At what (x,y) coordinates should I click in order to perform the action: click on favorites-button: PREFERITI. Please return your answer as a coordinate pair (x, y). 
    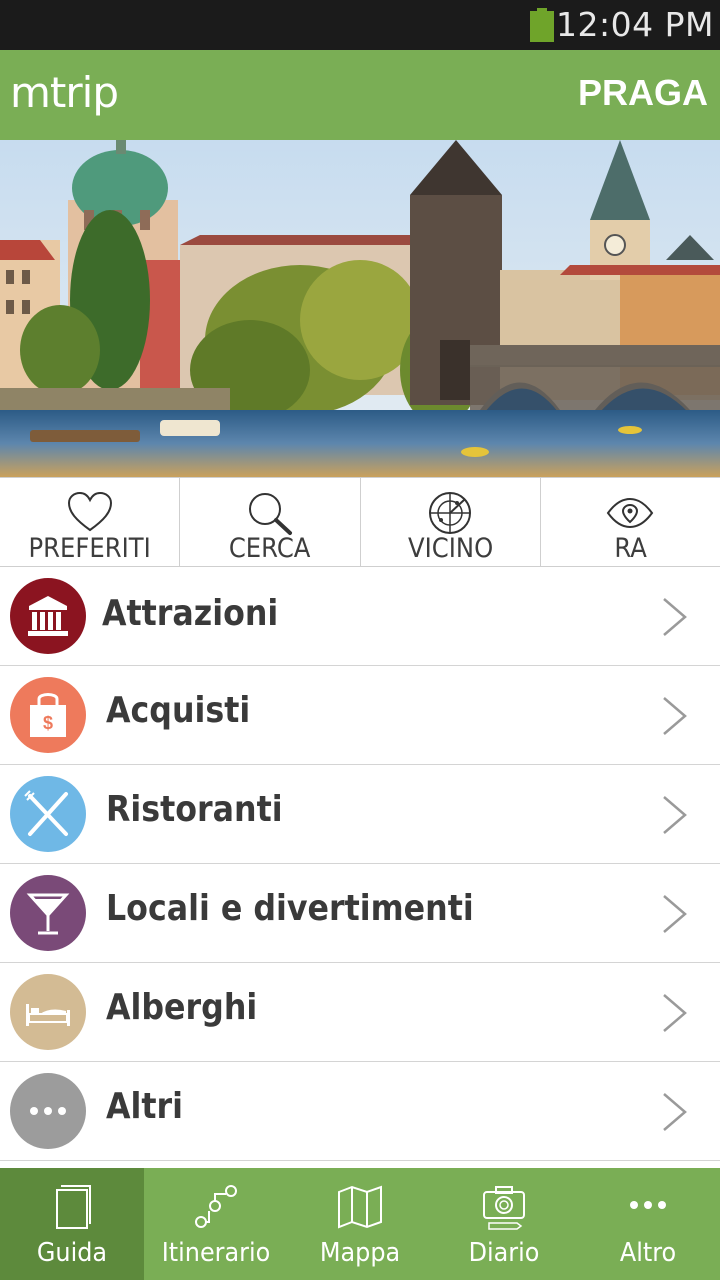
    Looking at the image, I should click on (90, 522).